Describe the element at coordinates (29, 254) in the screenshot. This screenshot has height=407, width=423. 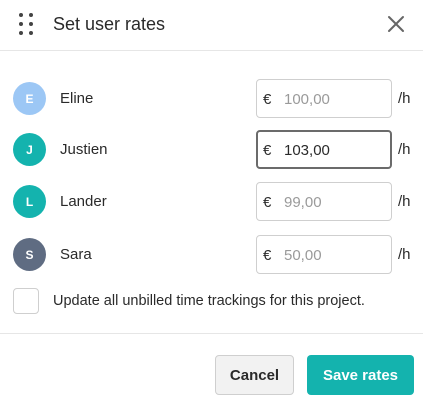
I see `avatar: S` at that location.